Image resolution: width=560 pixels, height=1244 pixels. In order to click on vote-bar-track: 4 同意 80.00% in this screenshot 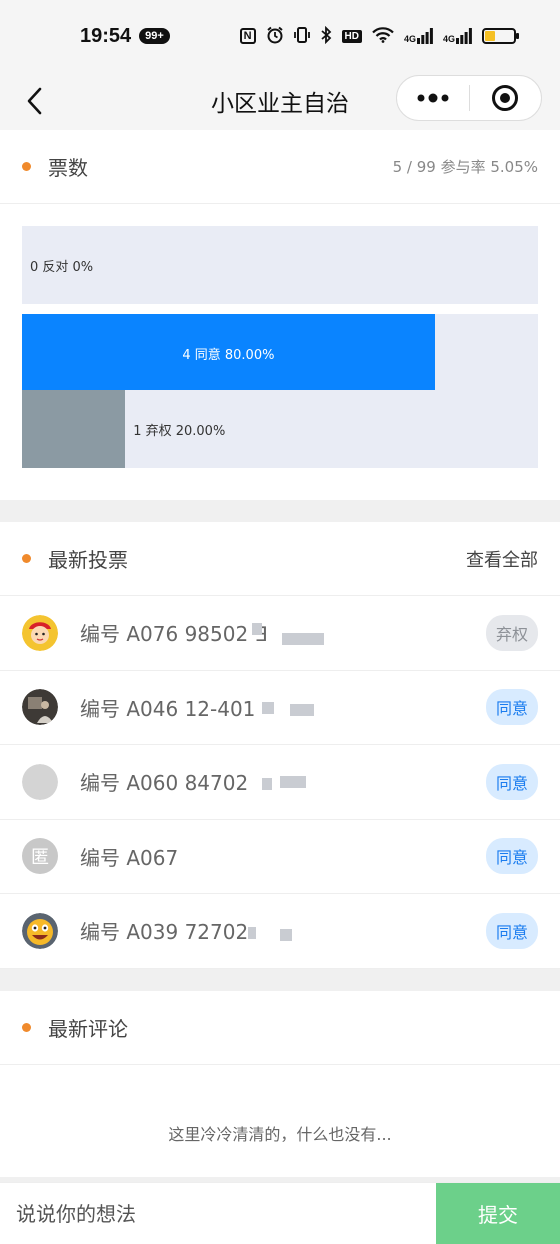, I will do `click(280, 353)`.